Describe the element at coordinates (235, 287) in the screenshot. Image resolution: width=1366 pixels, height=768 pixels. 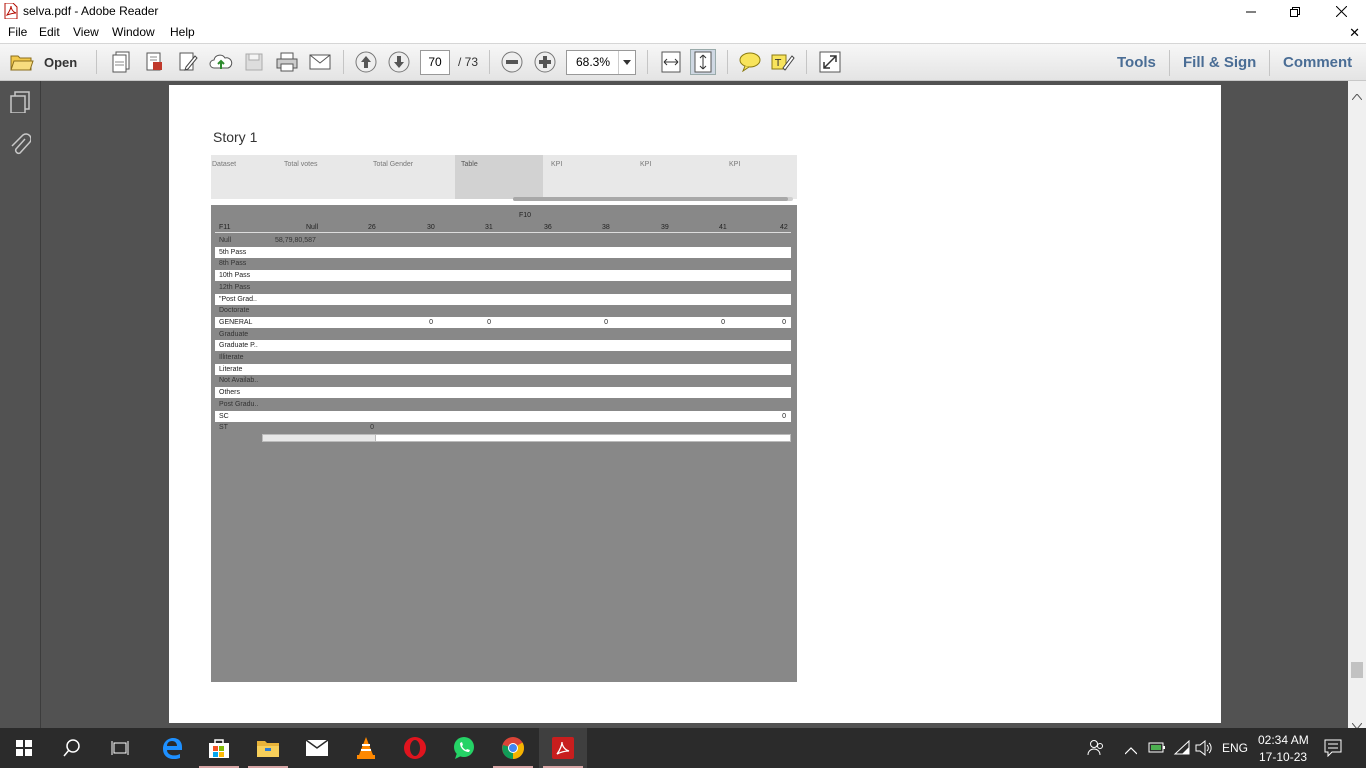
I see `row-label: 12th Pass` at that location.